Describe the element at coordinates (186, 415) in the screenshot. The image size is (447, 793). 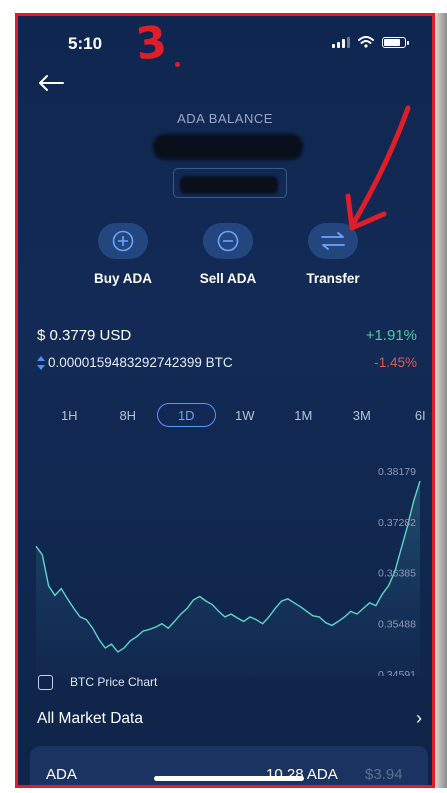
I see `range-tab-selected: 1D` at that location.